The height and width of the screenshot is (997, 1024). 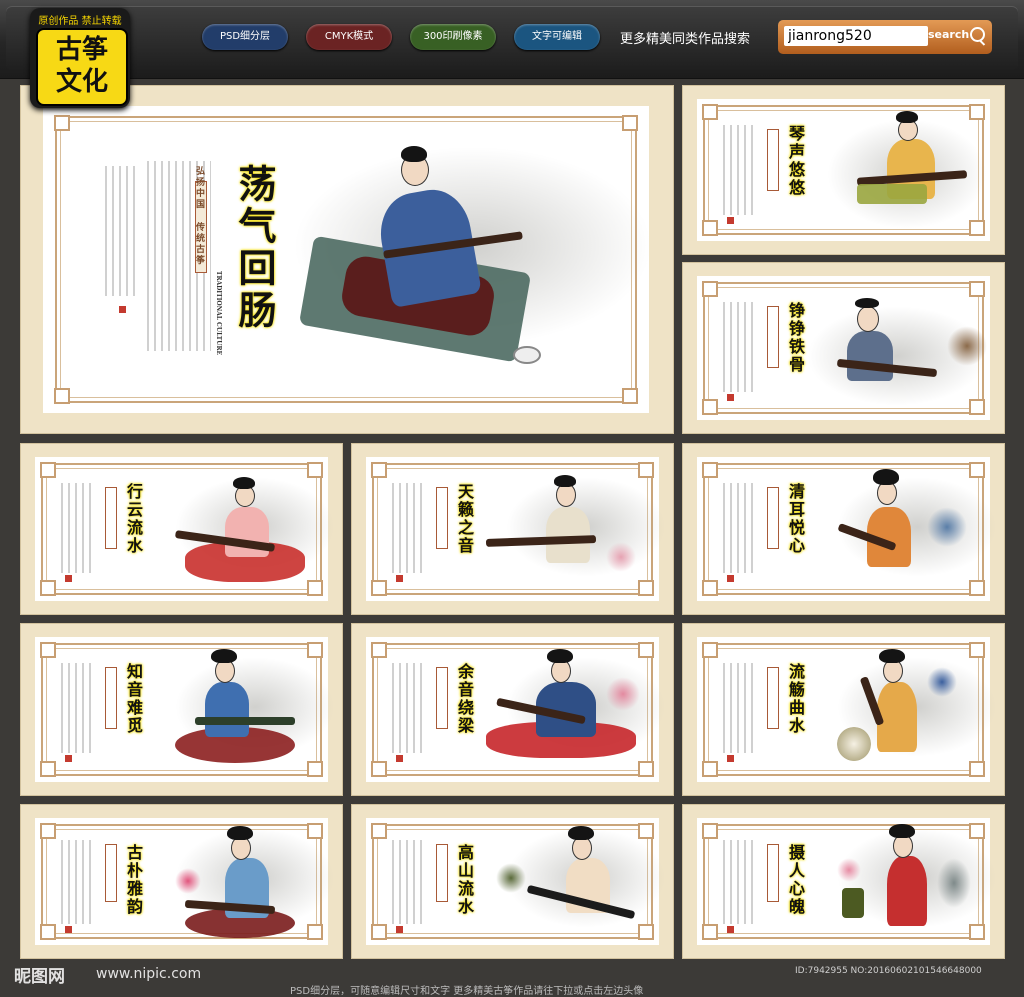 What do you see at coordinates (795, 338) in the screenshot?
I see `panel-title: 铮铮铁骨` at bounding box center [795, 338].